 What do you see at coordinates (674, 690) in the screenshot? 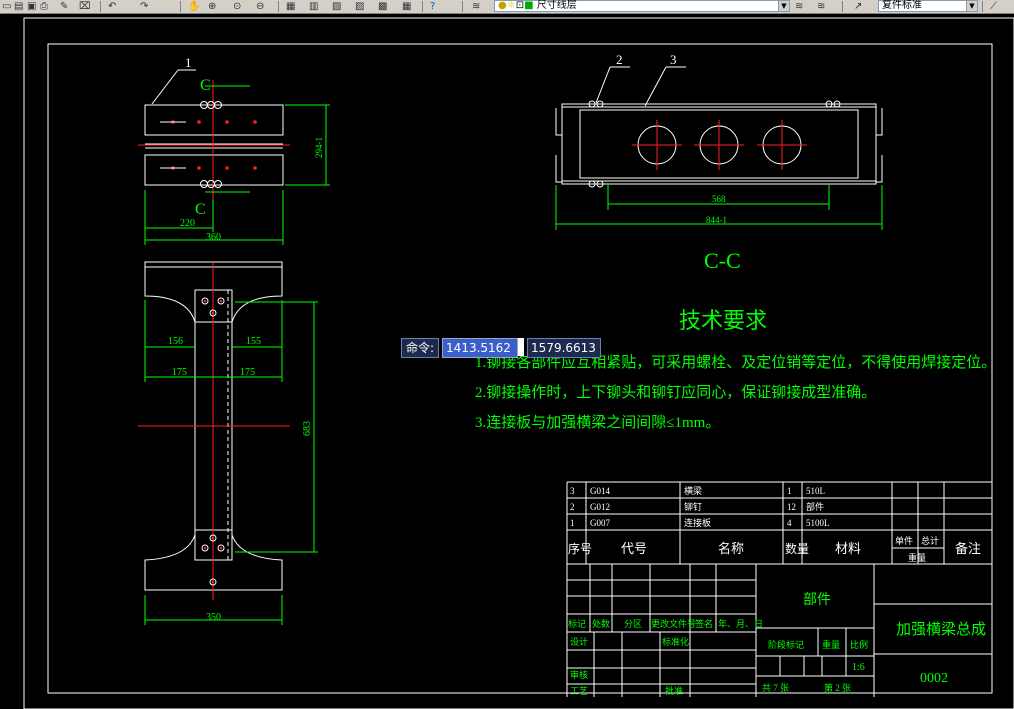
I see `tb-approve: 批准` at bounding box center [674, 690].